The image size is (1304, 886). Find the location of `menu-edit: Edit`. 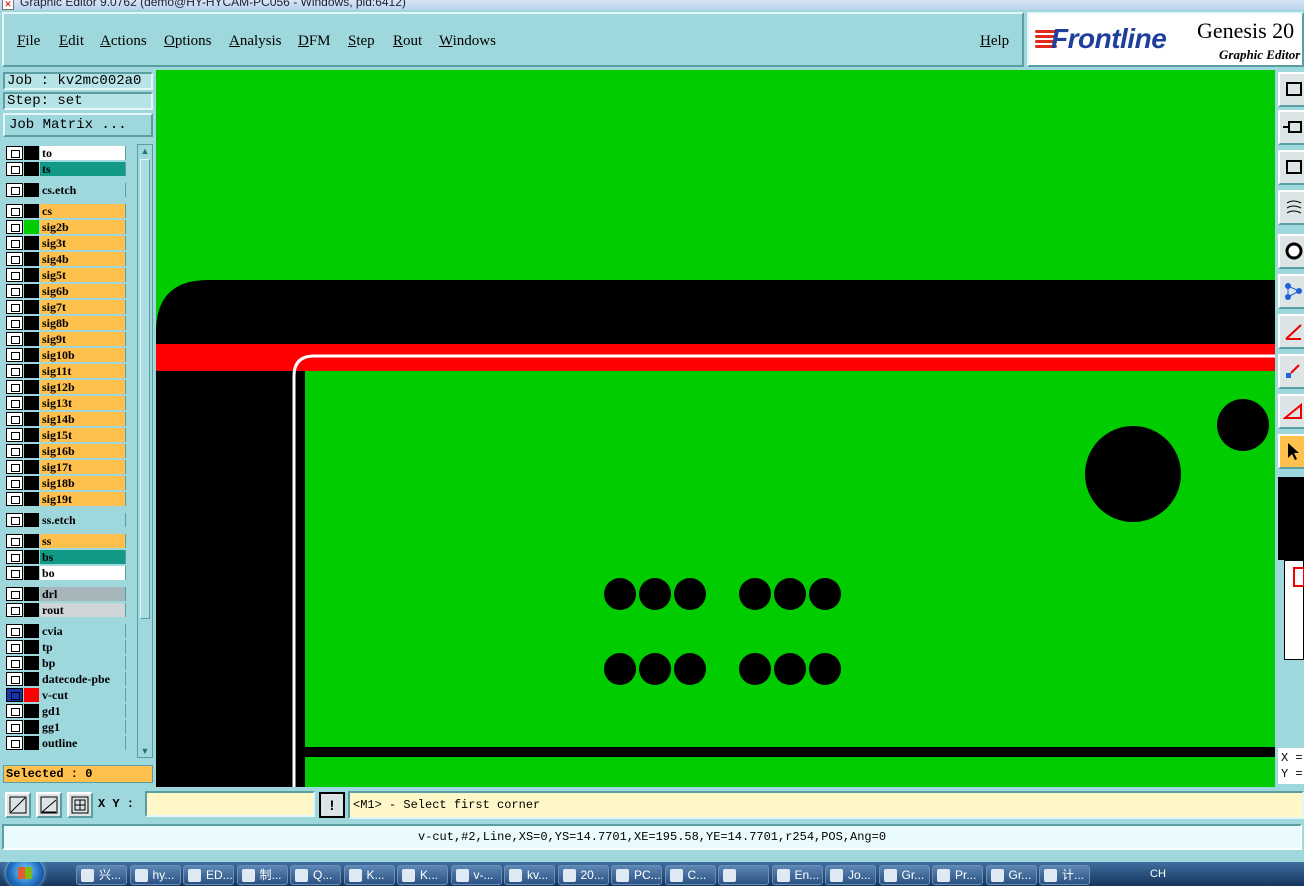

menu-edit: Edit is located at coordinates (71, 41).